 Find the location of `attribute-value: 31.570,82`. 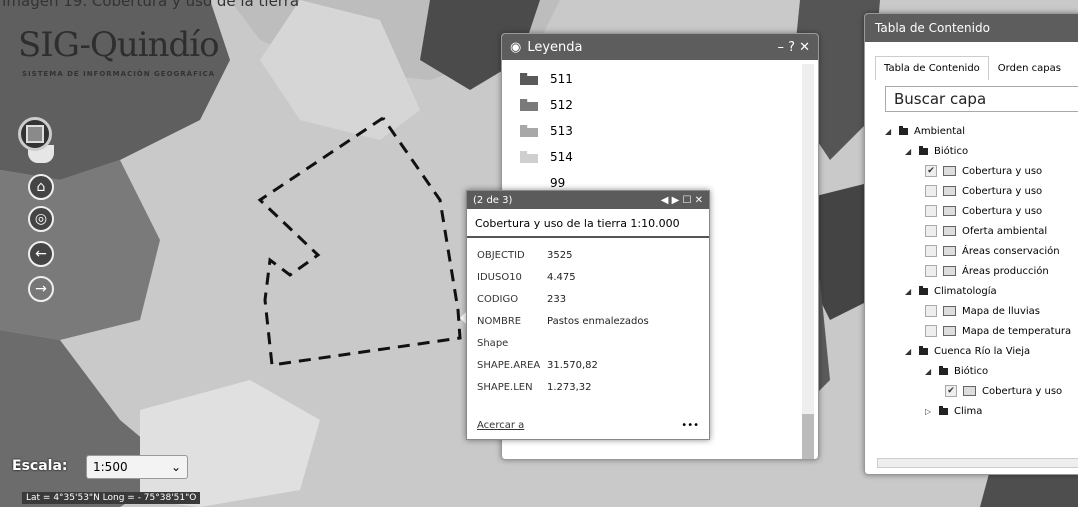

attribute-value: 31.570,82 is located at coordinates (572, 365).